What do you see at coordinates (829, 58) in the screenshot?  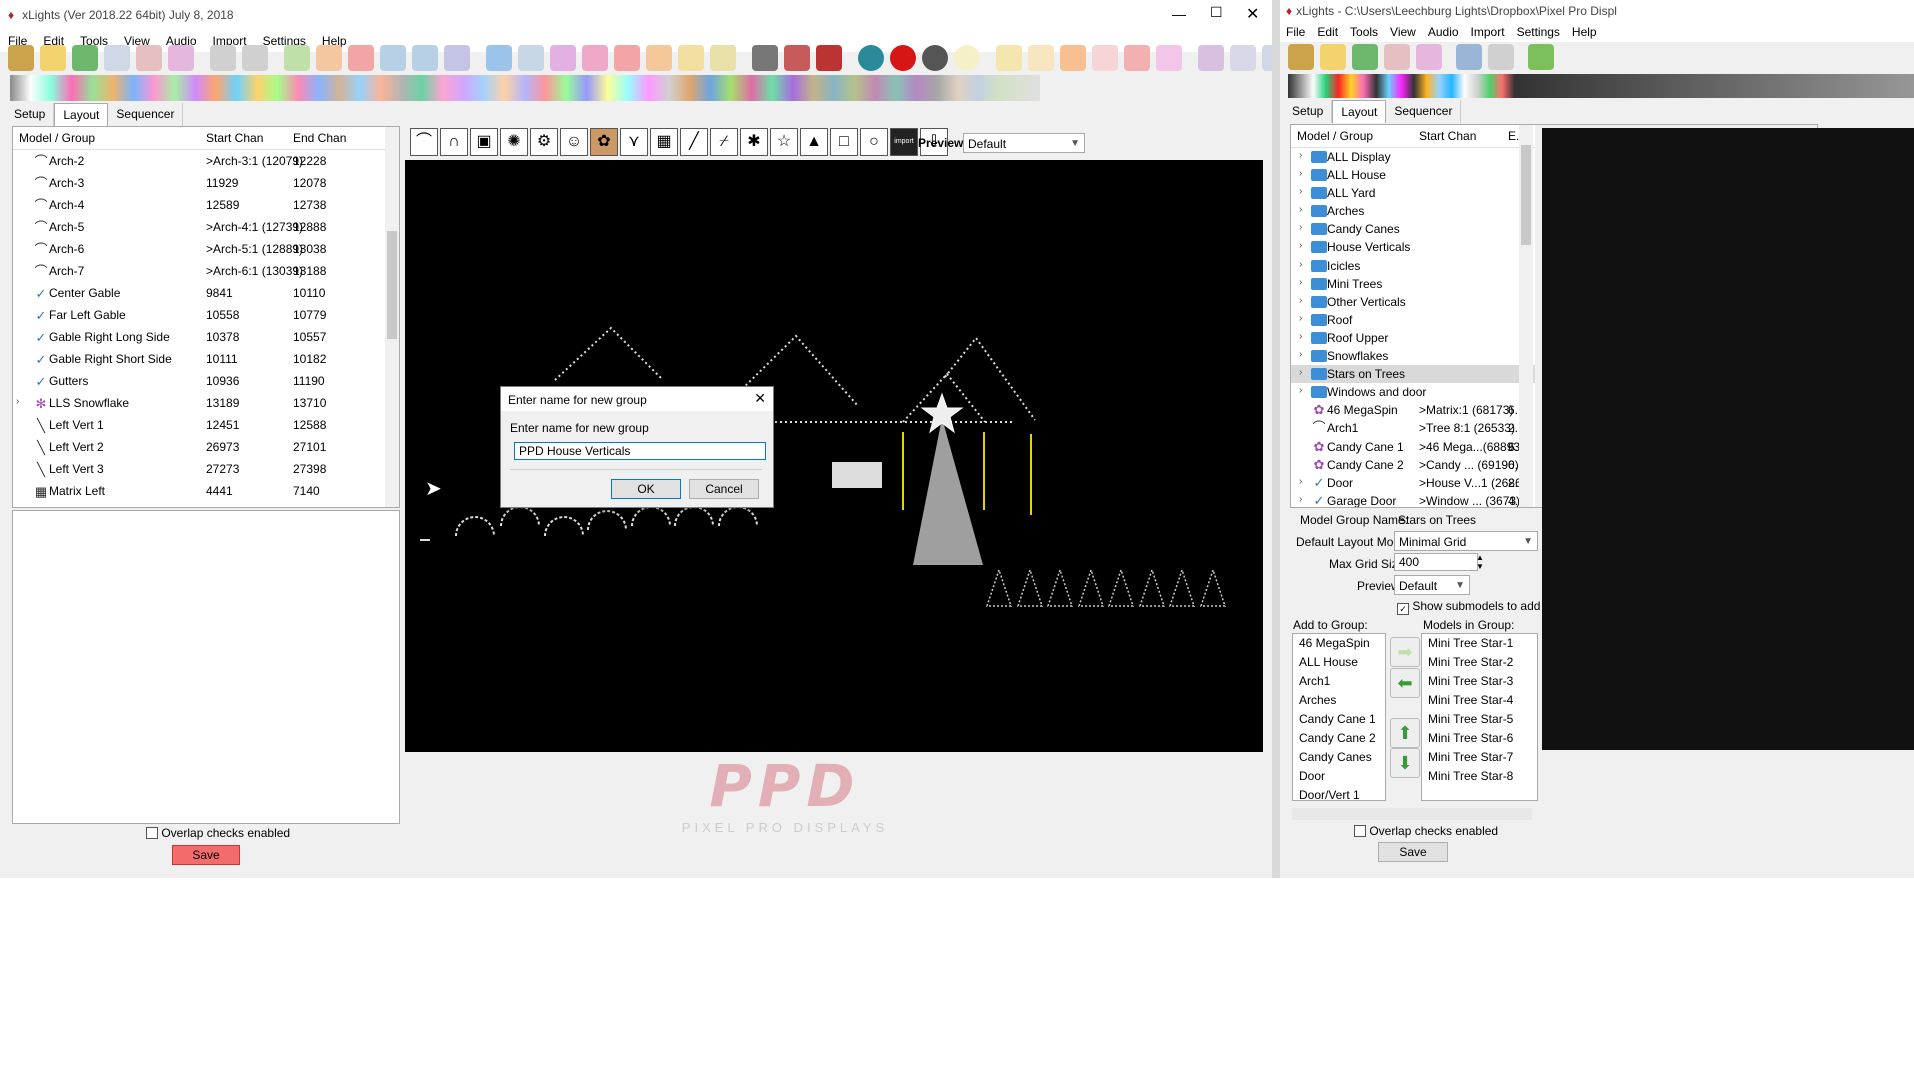 I see `lock-icon` at bounding box center [829, 58].